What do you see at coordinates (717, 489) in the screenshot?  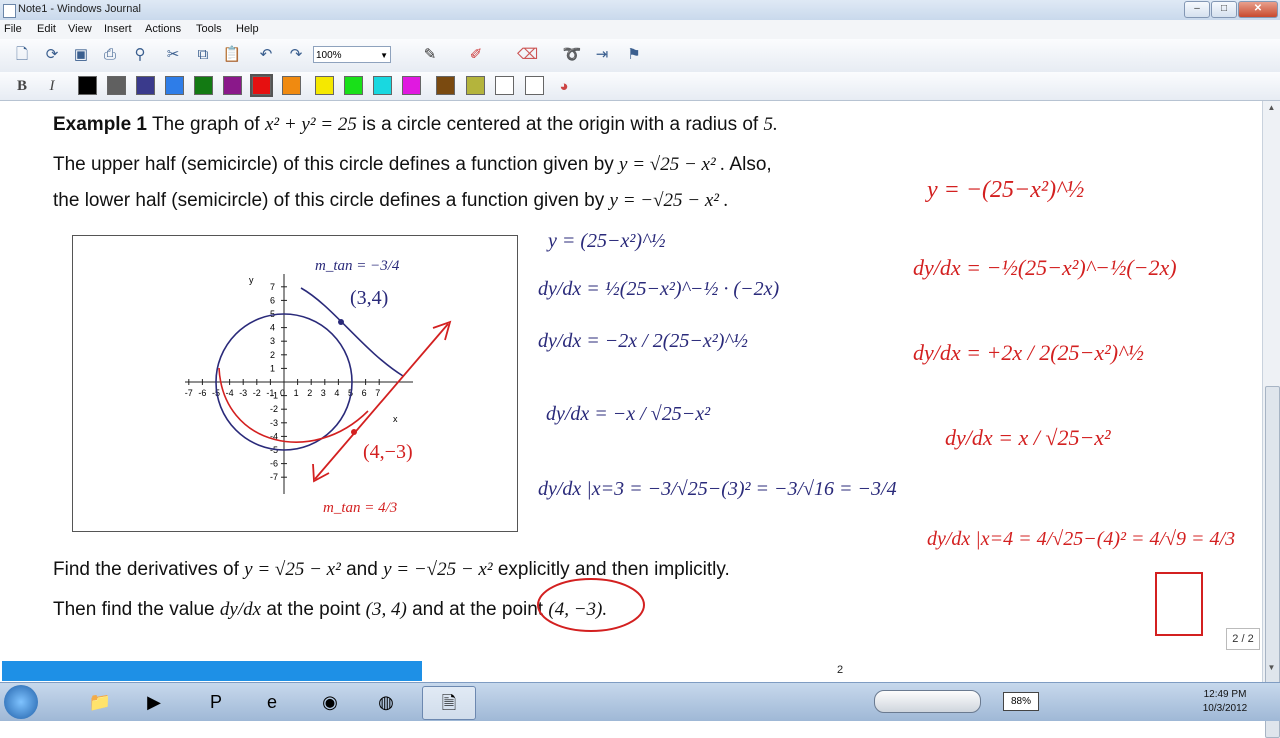 I see `hw-mid-line-5: dy/dx |x=3 = −3/√25−(3)² = −3/√16 = −3/4` at bounding box center [717, 489].